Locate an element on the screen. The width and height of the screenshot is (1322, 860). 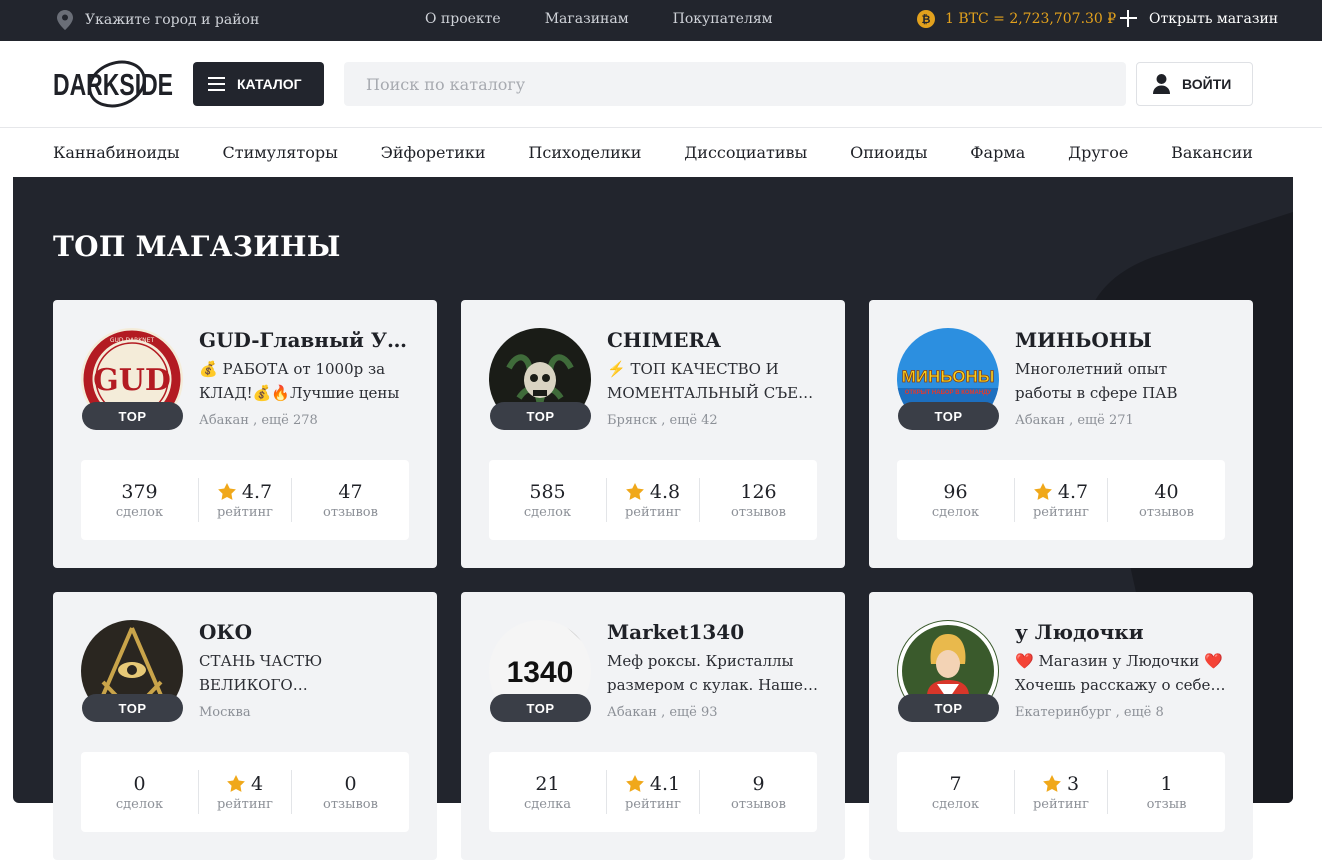
location-label: Укажите город и район is located at coordinates (172, 20).